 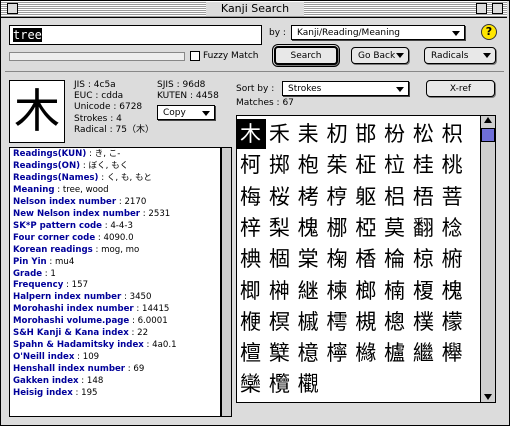 What do you see at coordinates (195, 56) in the screenshot?
I see `fuzzy-match-checkbox` at bounding box center [195, 56].